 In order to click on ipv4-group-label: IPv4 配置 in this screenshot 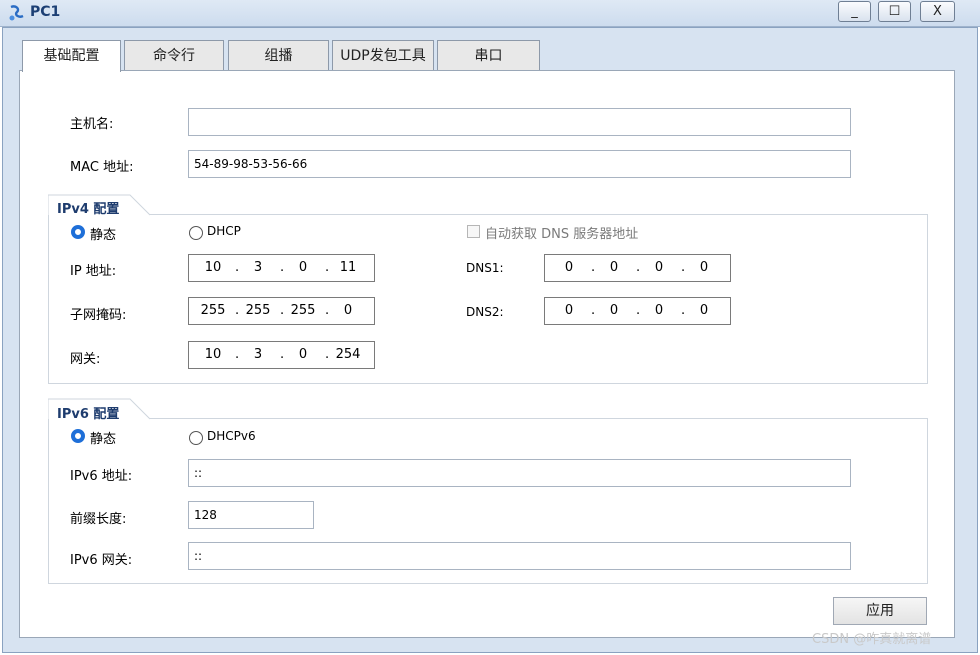, I will do `click(88, 207)`.